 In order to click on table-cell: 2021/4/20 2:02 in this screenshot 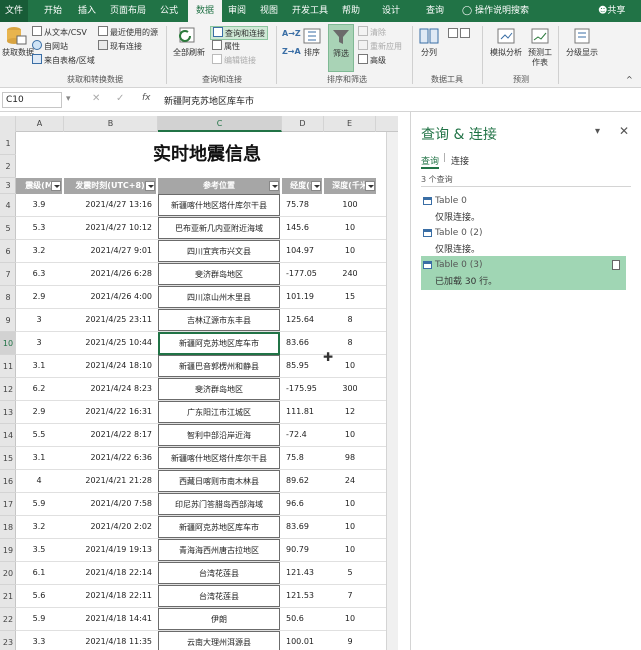, I will do `click(110, 527)`.